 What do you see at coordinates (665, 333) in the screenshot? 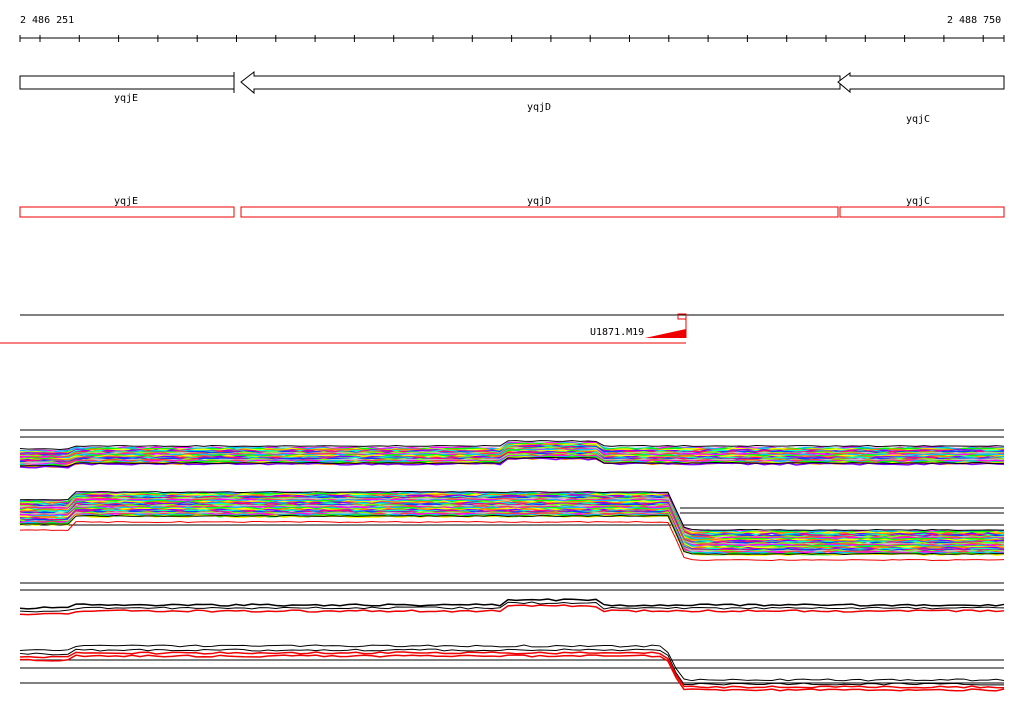
I see `feature-signal-ramp` at bounding box center [665, 333].